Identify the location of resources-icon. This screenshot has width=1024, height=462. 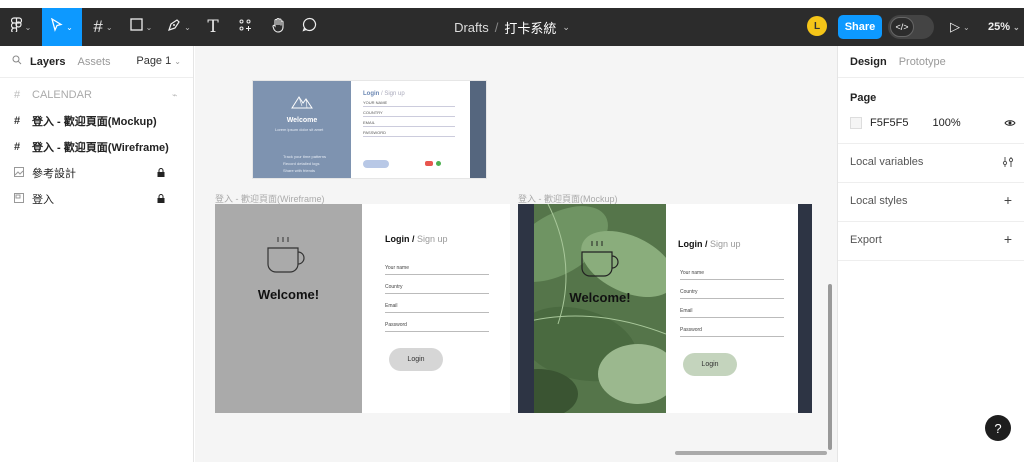
(245, 27).